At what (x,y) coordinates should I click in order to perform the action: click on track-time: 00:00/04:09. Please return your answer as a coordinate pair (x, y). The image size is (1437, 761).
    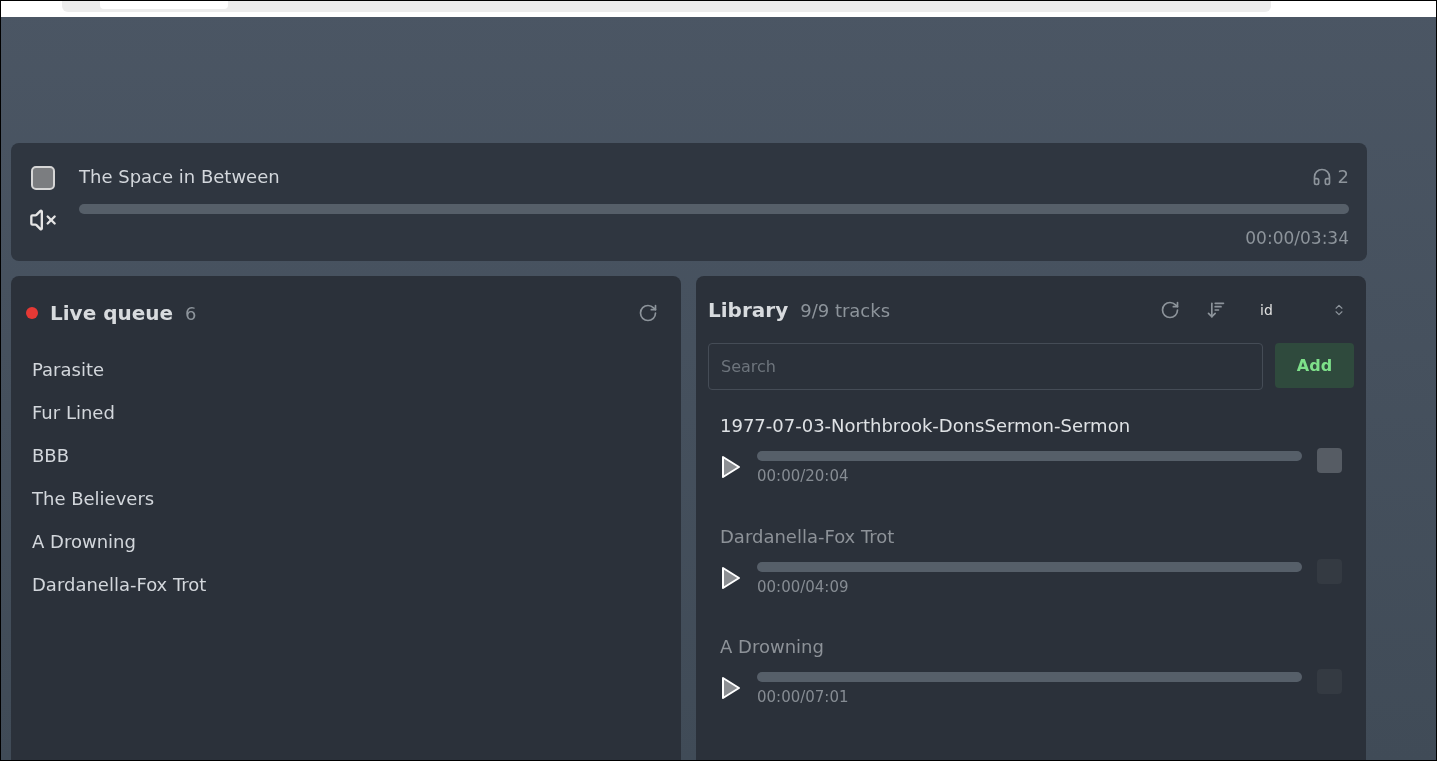
    Looking at the image, I should click on (803, 587).